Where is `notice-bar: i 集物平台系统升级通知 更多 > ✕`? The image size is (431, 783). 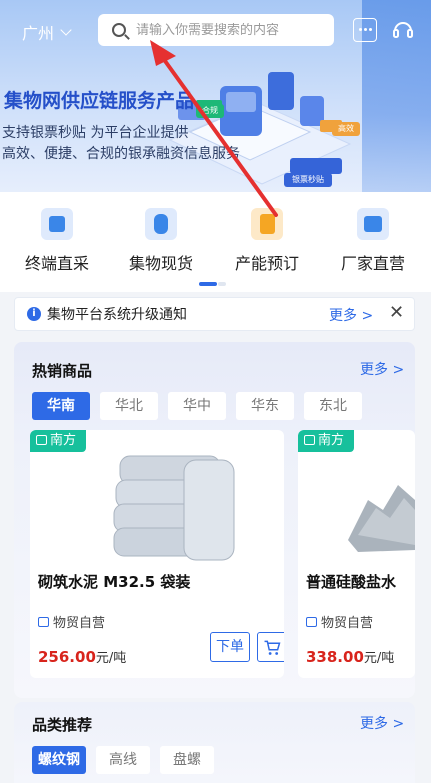 notice-bar: i 集物平台系统升级通知 更多 > ✕ is located at coordinates (214, 314).